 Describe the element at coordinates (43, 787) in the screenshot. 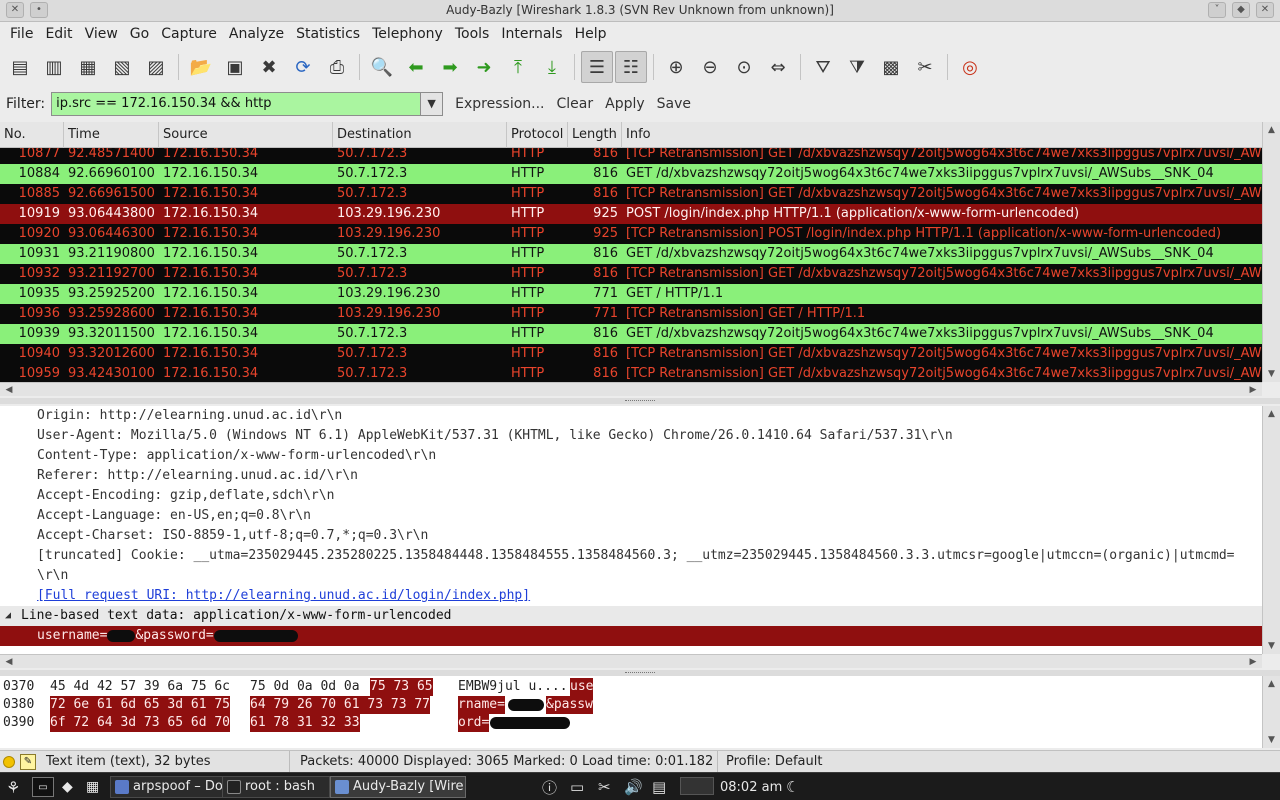

I see `terminal-icon: ▭` at that location.